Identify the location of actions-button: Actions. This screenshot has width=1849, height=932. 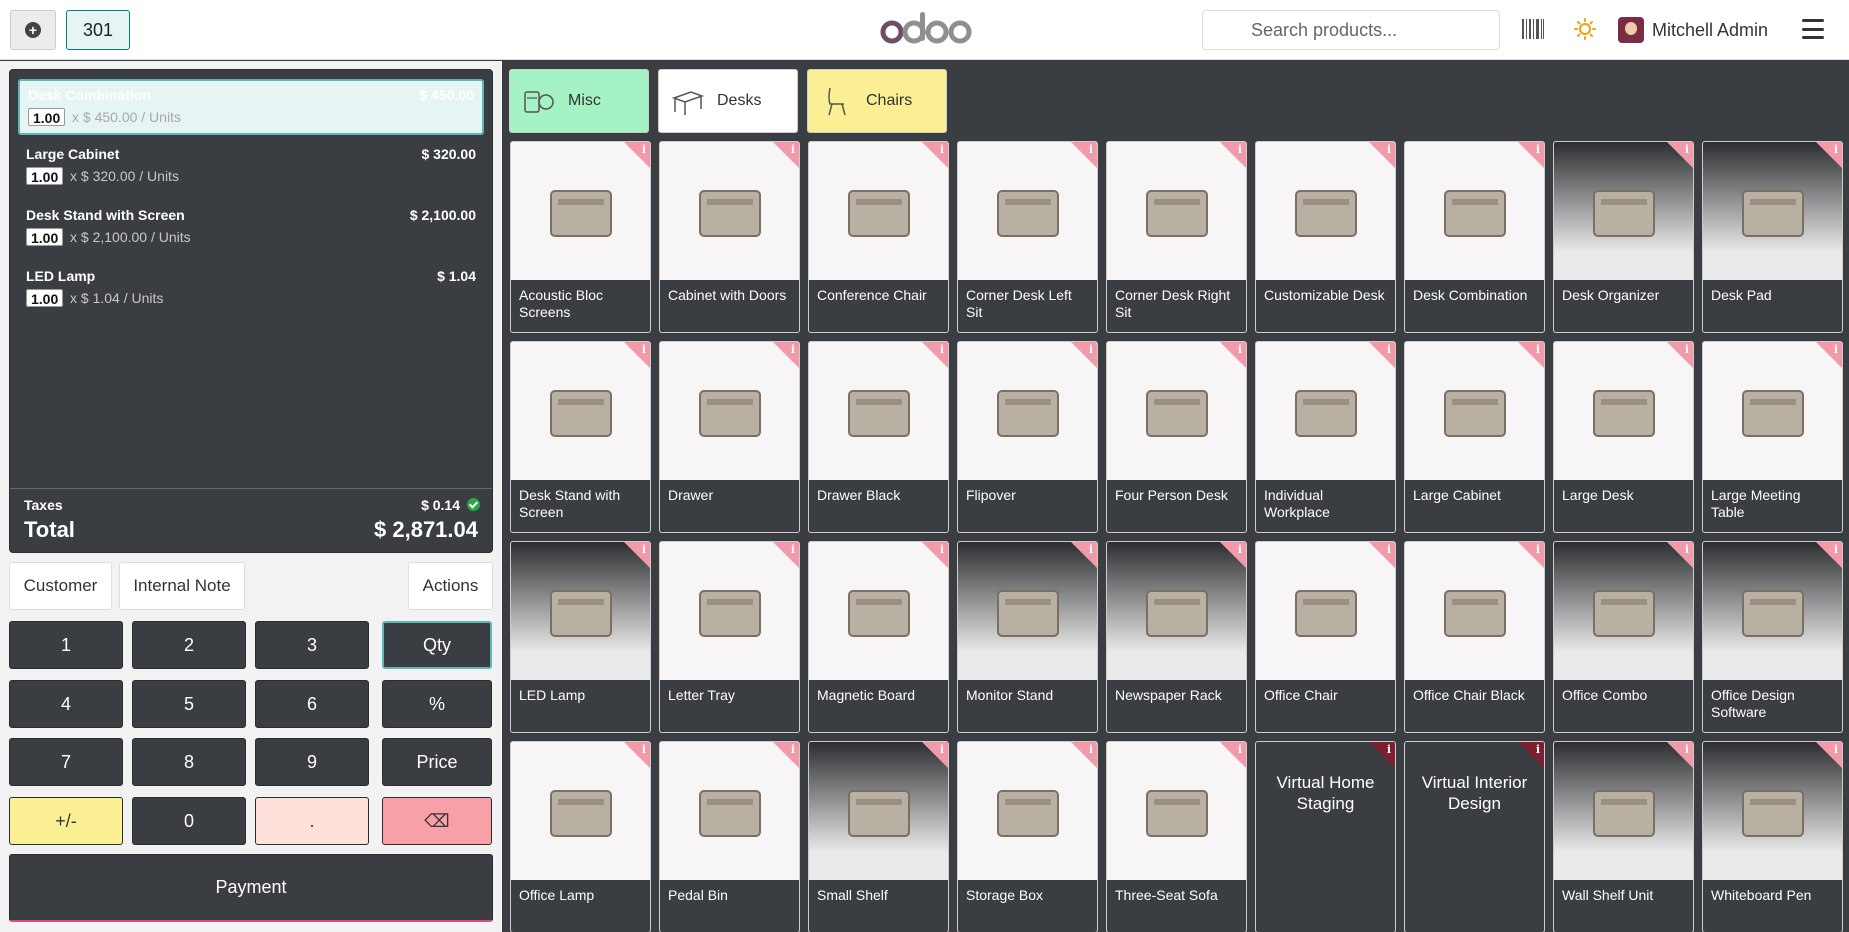
(450, 586).